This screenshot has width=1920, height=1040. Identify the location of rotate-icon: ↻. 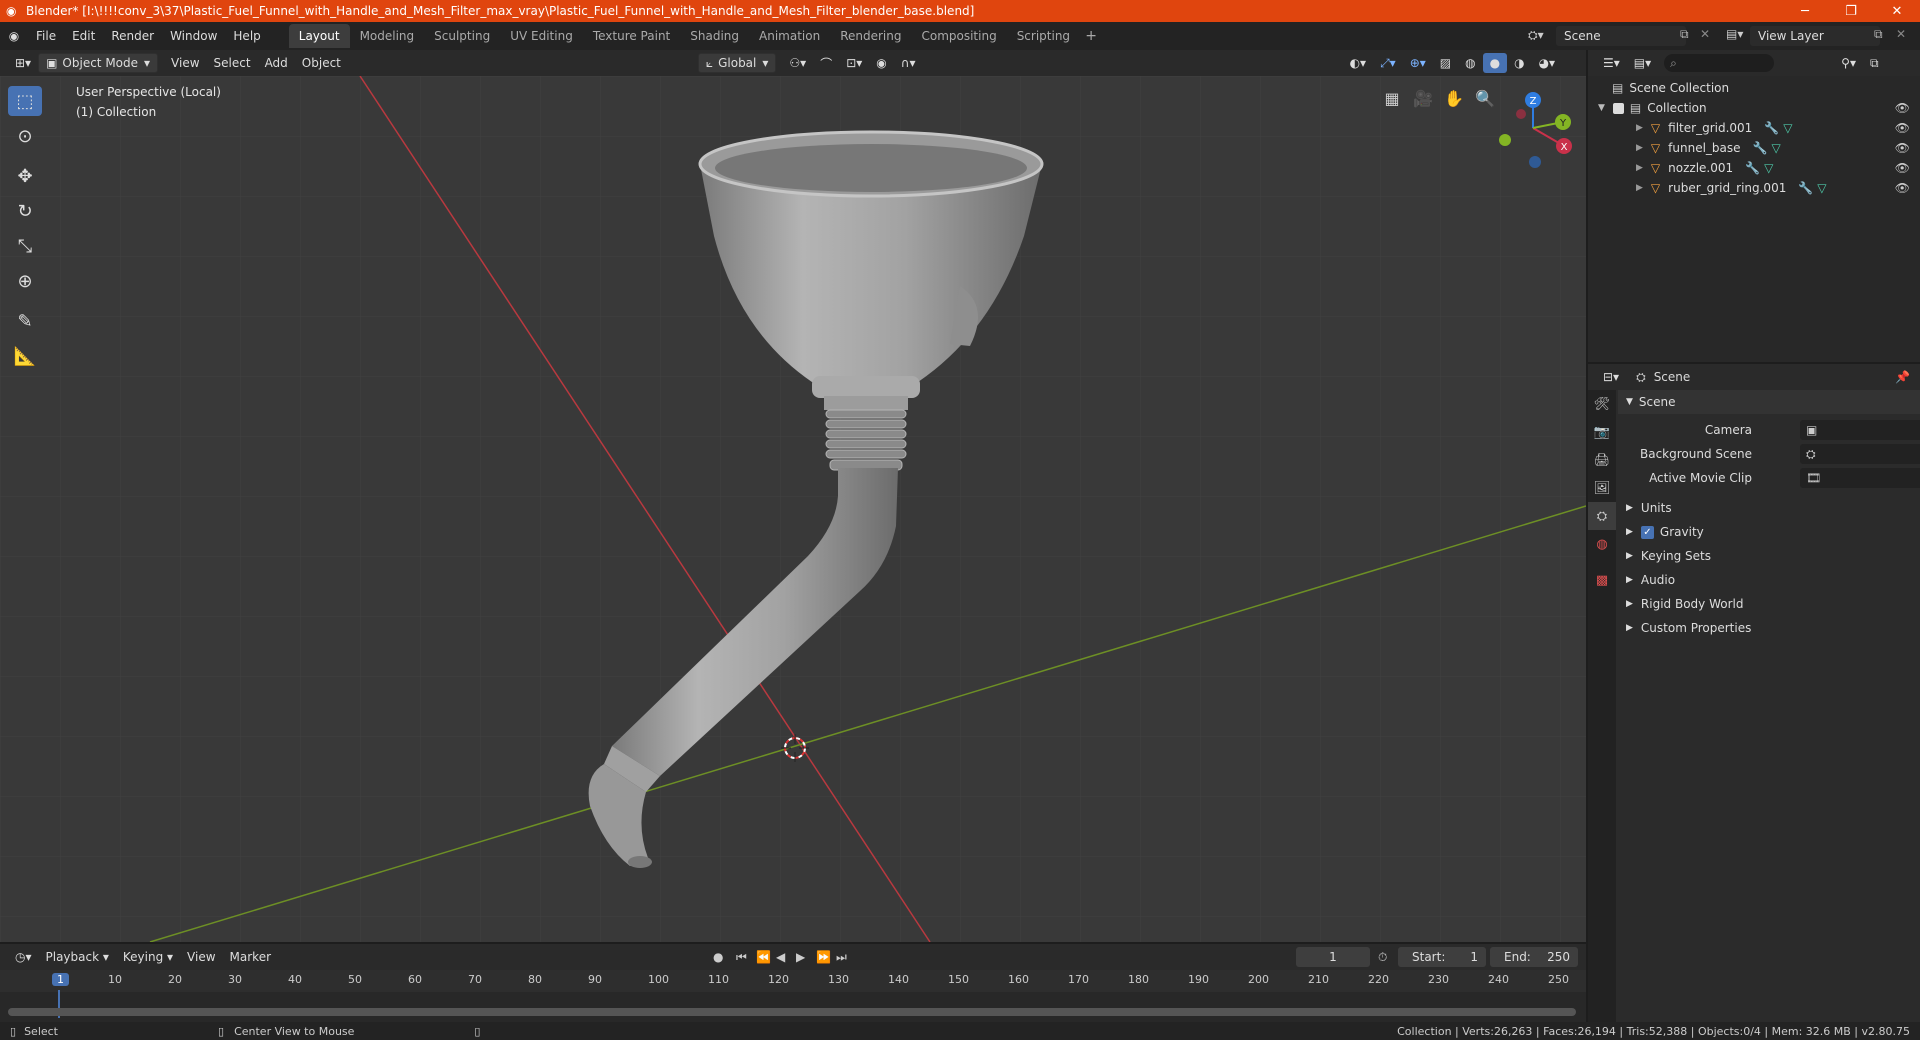
(25, 211).